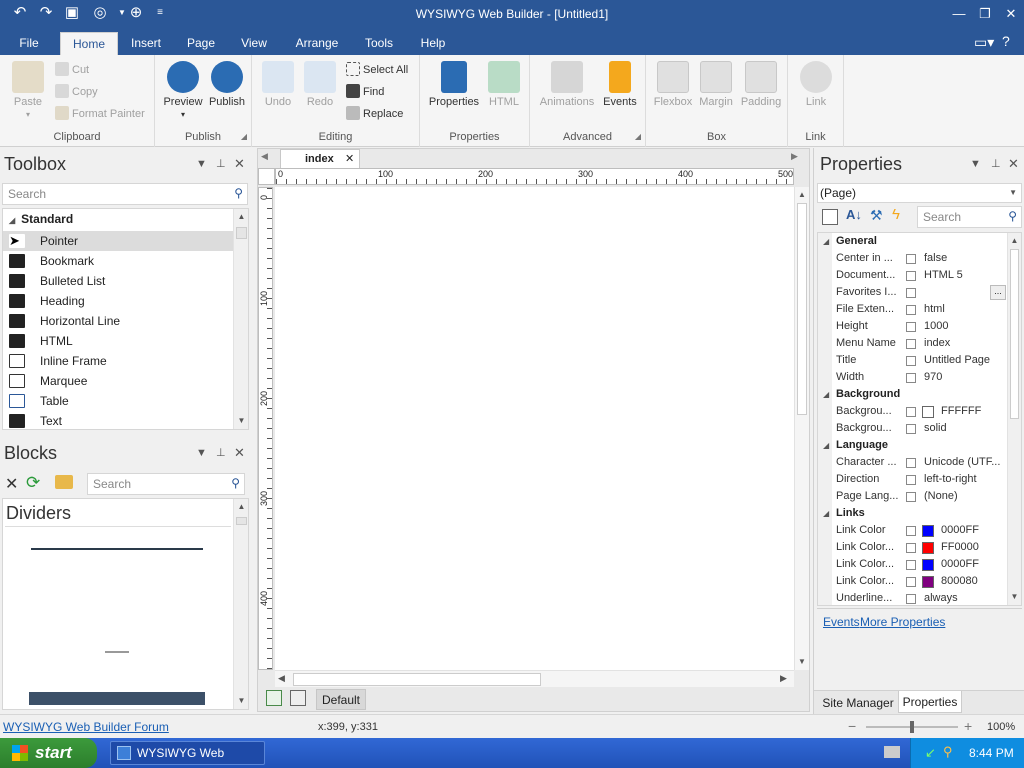 The width and height of the screenshot is (1024, 768). What do you see at coordinates (28, 90) in the screenshot?
I see `paste-button: Paste ▾` at bounding box center [28, 90].